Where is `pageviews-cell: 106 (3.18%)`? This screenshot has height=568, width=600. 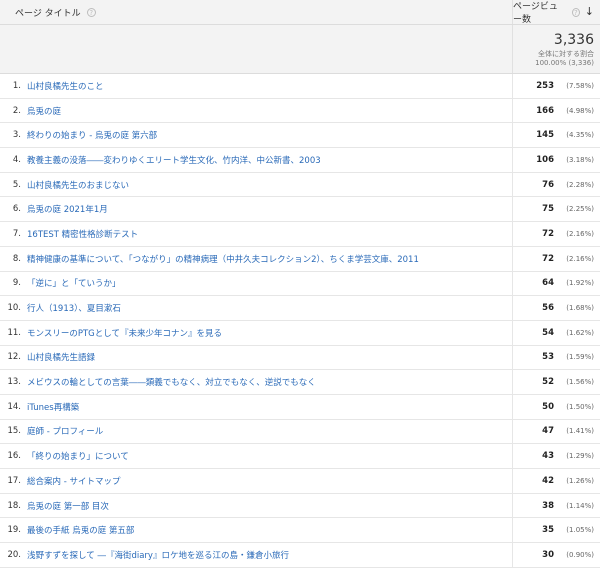 pageviews-cell: 106 (3.18%) is located at coordinates (556, 160).